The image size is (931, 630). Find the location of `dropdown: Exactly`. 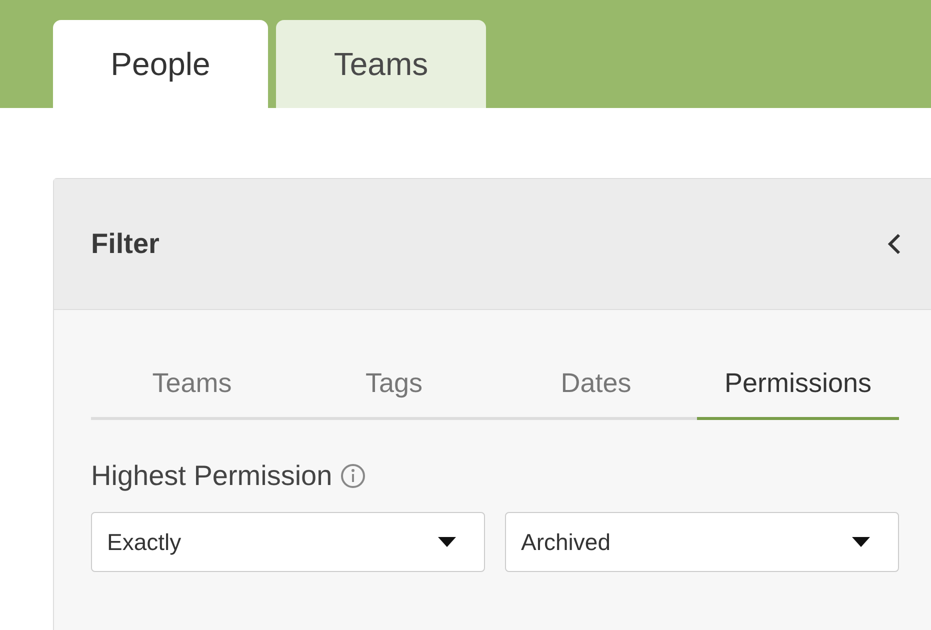

dropdown: Exactly is located at coordinates (288, 542).